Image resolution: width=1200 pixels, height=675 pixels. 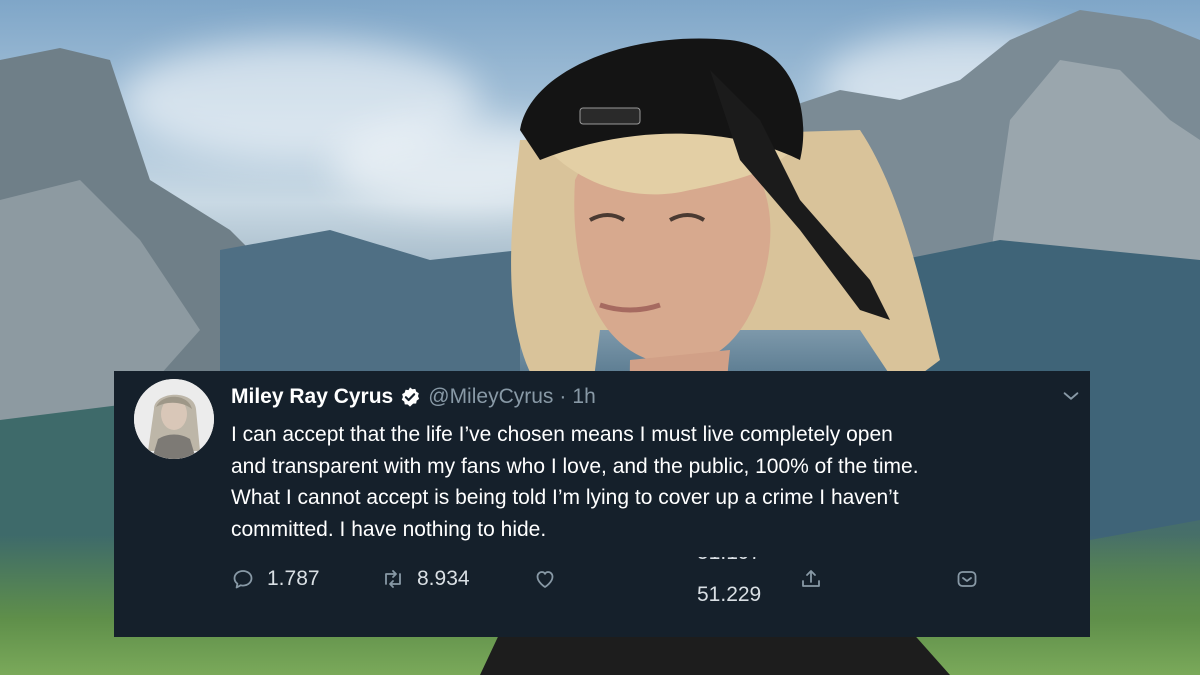 What do you see at coordinates (389, 529) in the screenshot?
I see `tweet-text-line: committed. I have nothing to hide.` at bounding box center [389, 529].